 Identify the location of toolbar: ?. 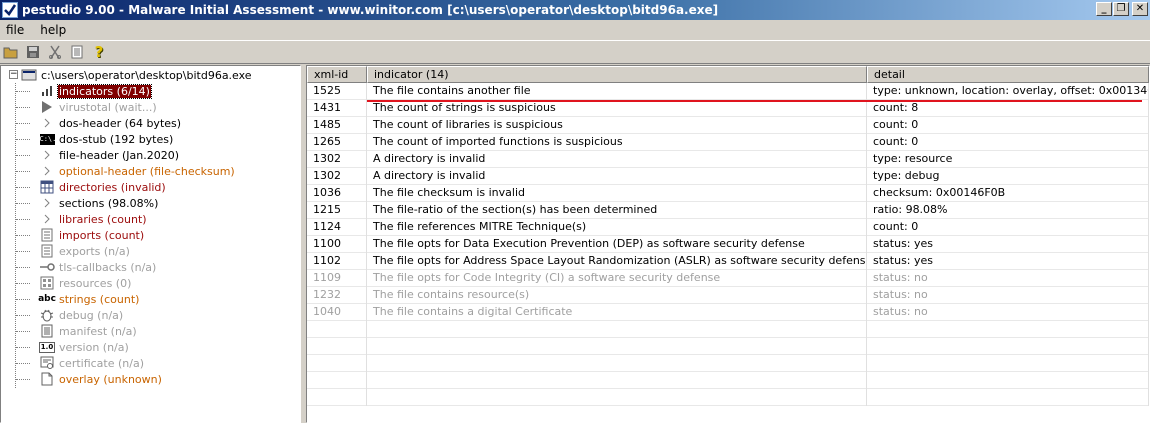
(575, 52).